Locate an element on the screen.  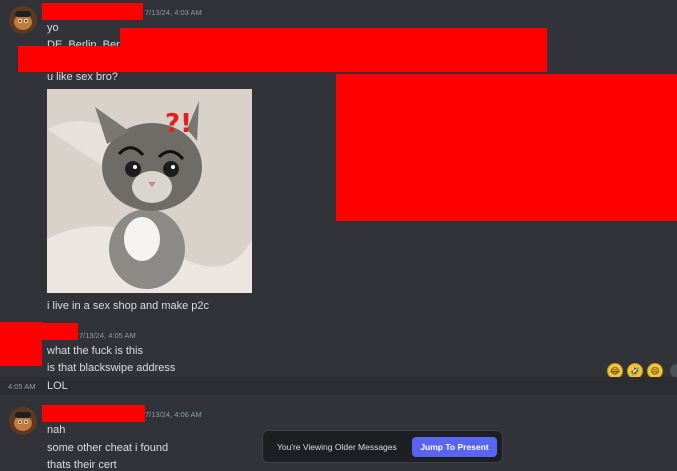
message-timestamp: 7/13/24, 4:05 AM is located at coordinates (107, 335).